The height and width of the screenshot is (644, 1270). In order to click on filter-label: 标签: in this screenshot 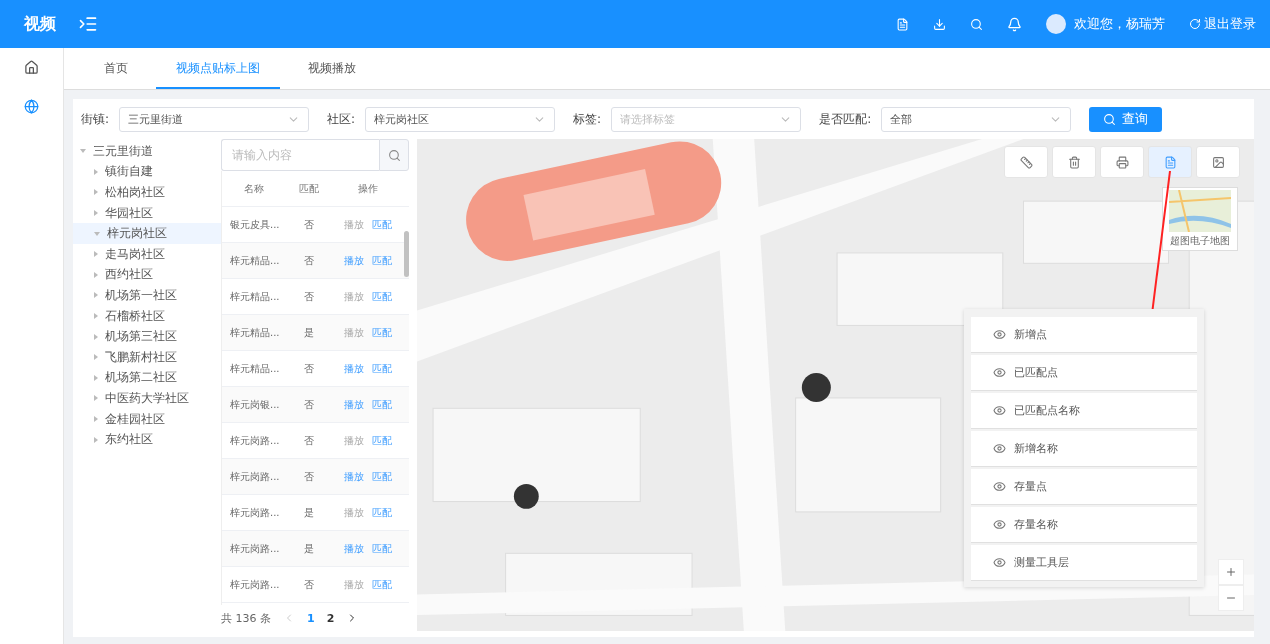, I will do `click(587, 119)`.